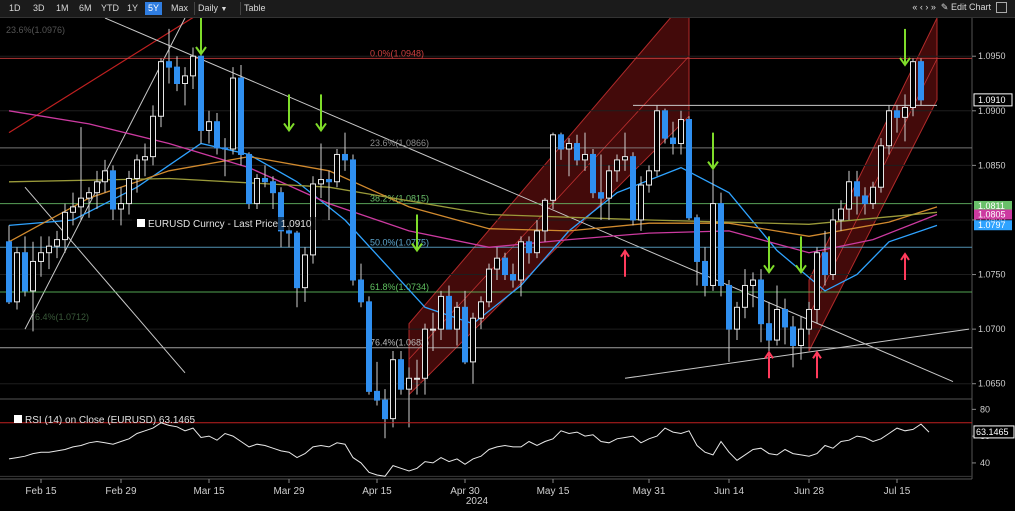 The height and width of the screenshot is (511, 1015). I want to click on rsi-value-label: 63.1465, so click(992, 432).